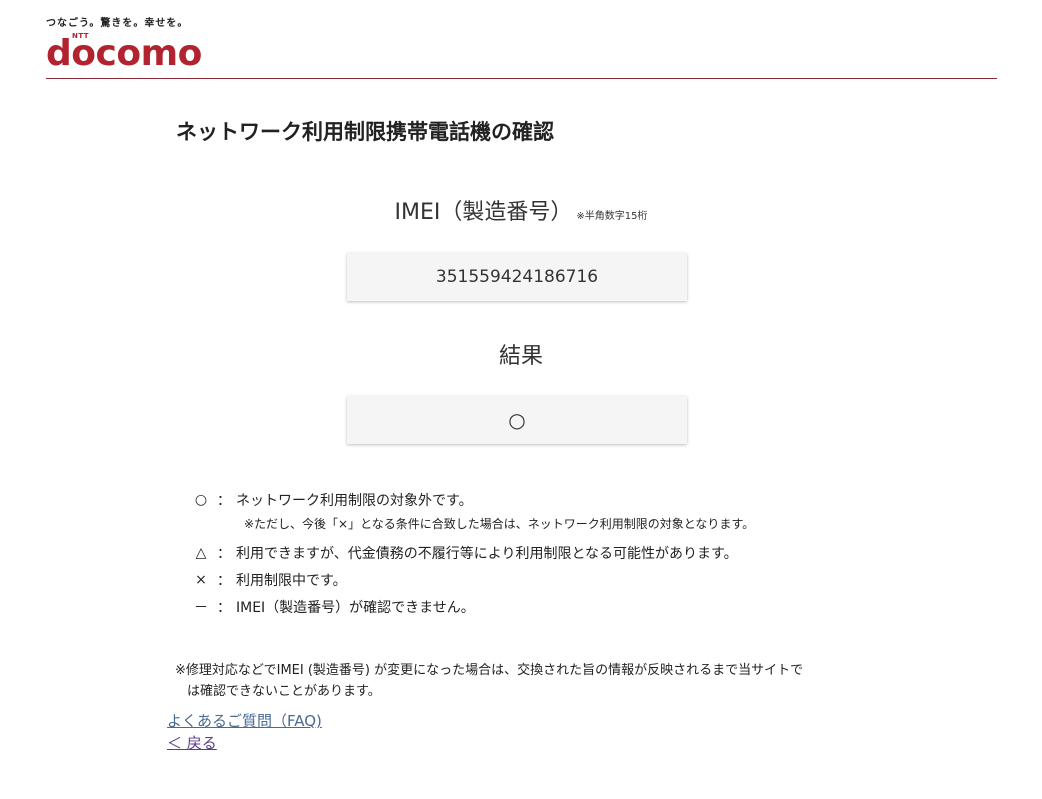 The width and height of the screenshot is (1042, 799). What do you see at coordinates (521, 45) in the screenshot?
I see `site-header: つなごう。驚きを。幸せを。 NTT docomo` at bounding box center [521, 45].